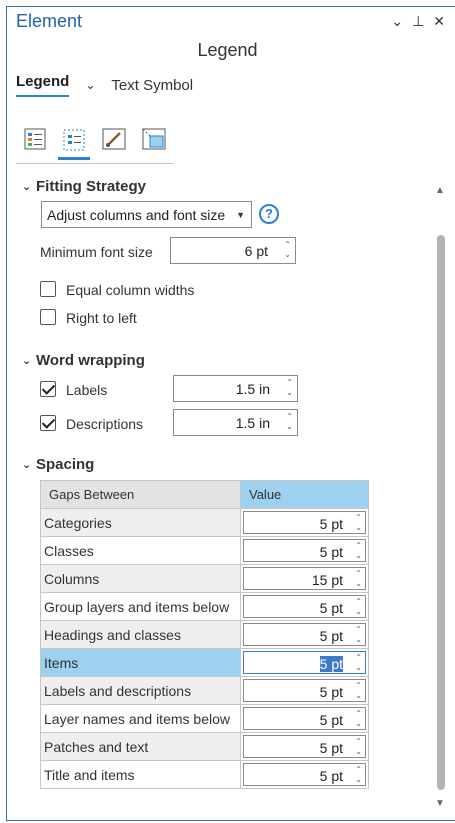  I want to click on table-row: Patches and text 5 pt ⌃ ⌄, so click(204, 746).